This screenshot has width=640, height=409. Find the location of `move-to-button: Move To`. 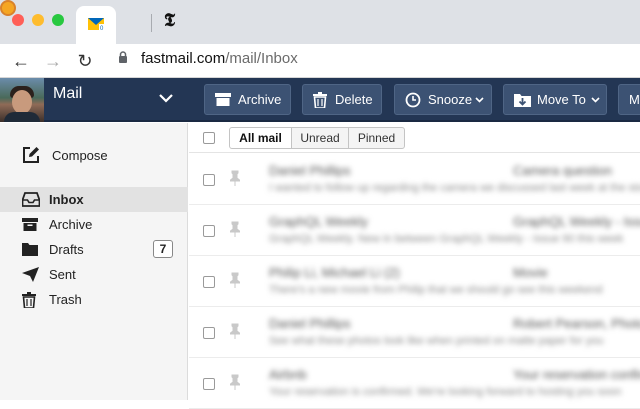

move-to-button: Move To is located at coordinates (555, 99).